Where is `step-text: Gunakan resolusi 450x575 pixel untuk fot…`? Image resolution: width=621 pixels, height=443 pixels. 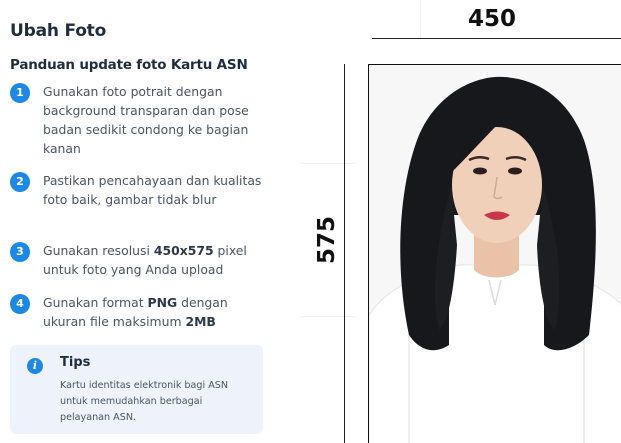 step-text: Gunakan resolusi 450x575 pixel untuk fot… is located at coordinates (145, 260).